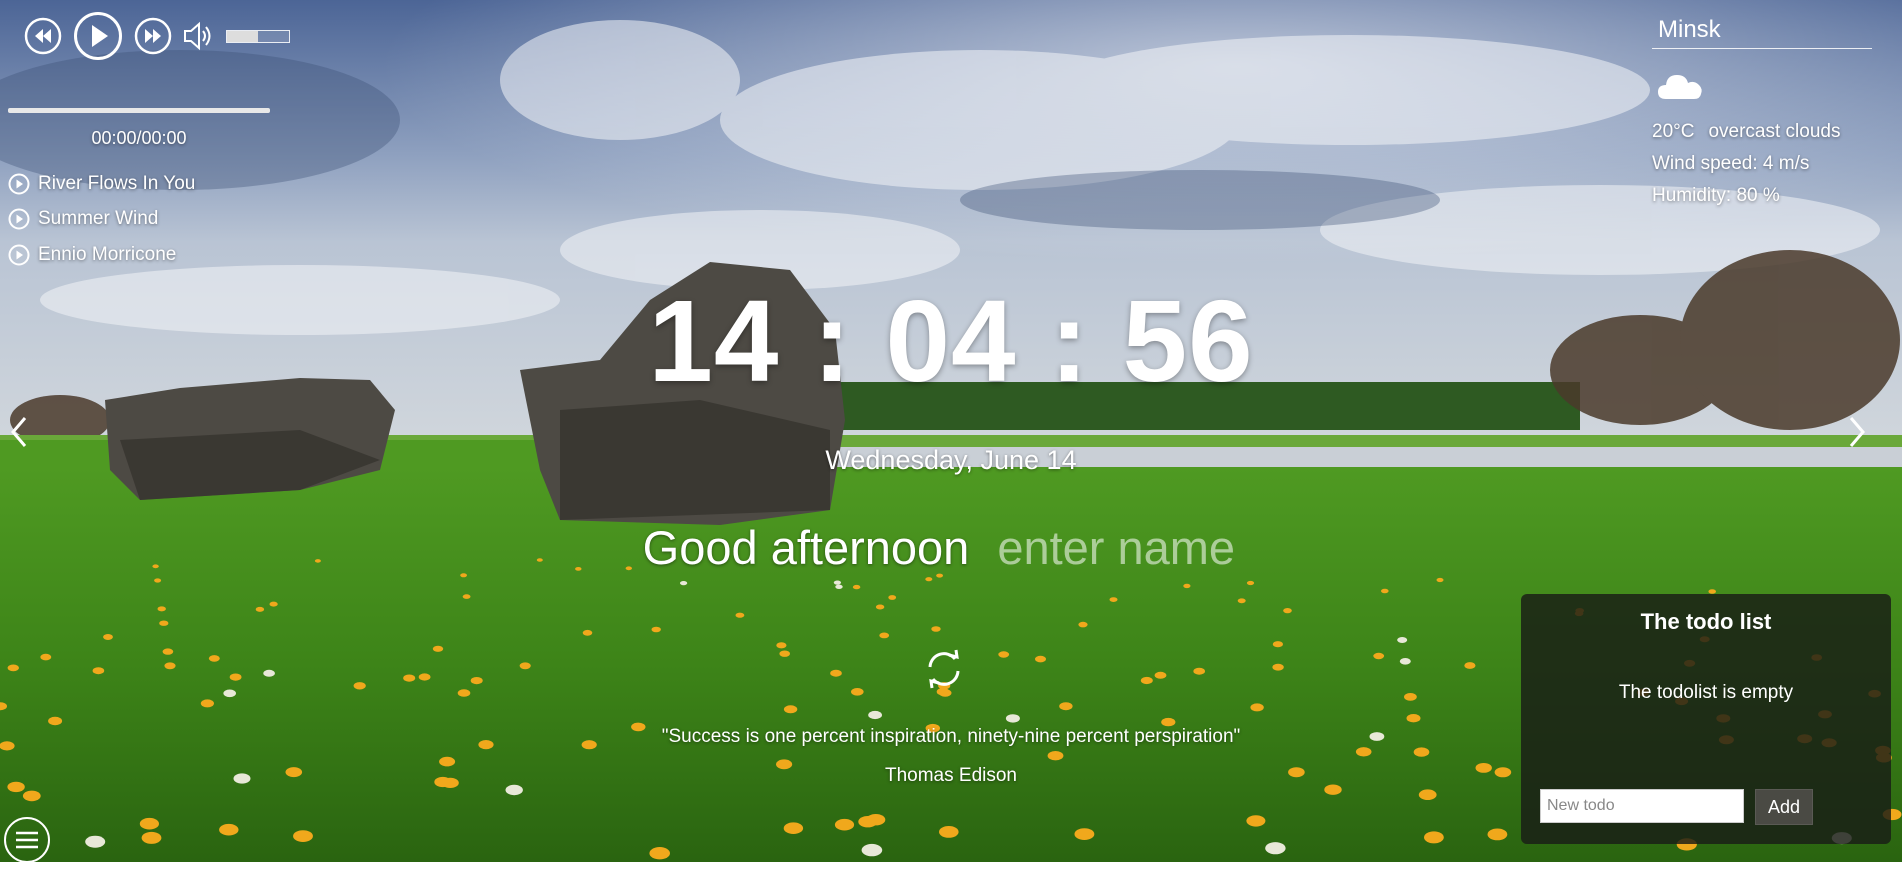 This screenshot has width=1902, height=870. I want to click on name-input, so click(1128, 547).